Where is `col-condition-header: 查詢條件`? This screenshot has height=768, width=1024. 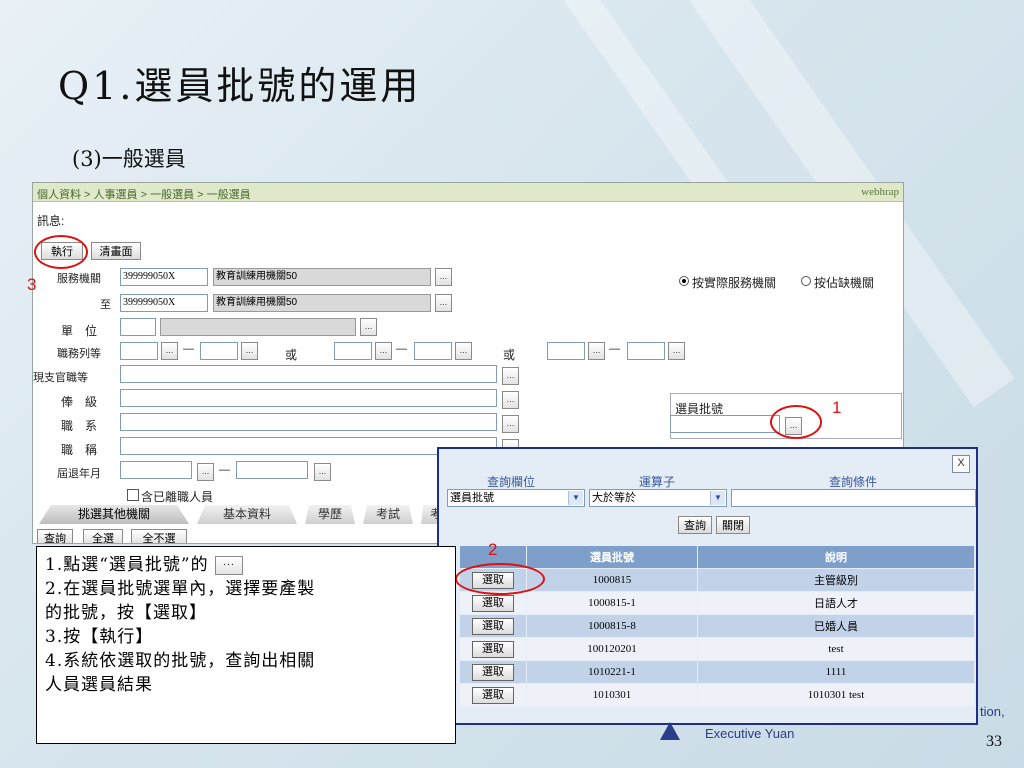 col-condition-header: 查詢條件 is located at coordinates (853, 482).